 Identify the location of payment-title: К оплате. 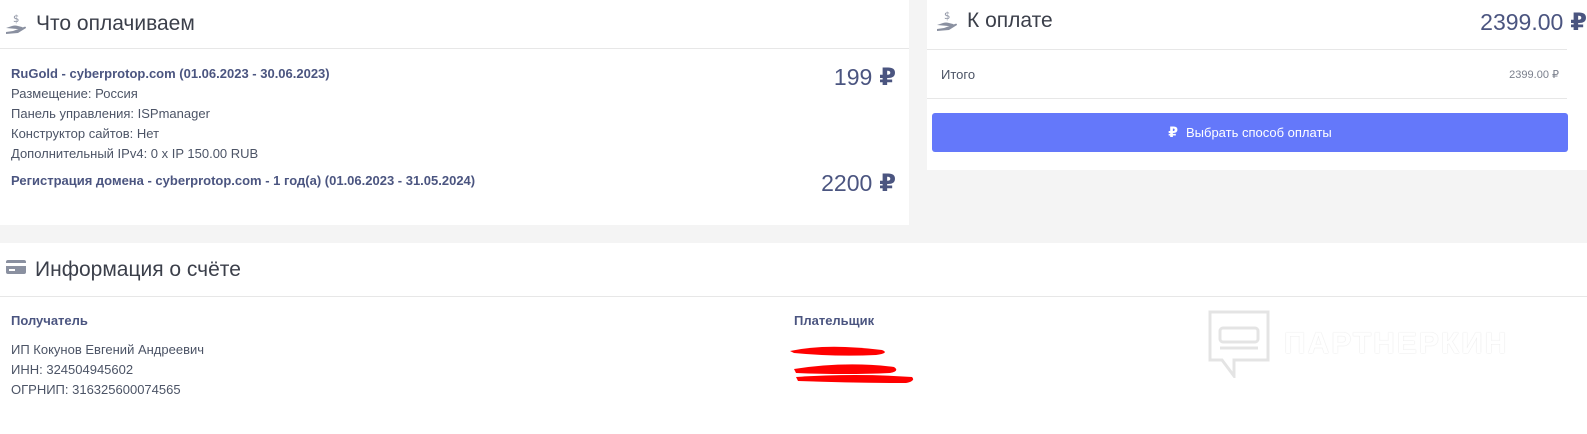
(1010, 20).